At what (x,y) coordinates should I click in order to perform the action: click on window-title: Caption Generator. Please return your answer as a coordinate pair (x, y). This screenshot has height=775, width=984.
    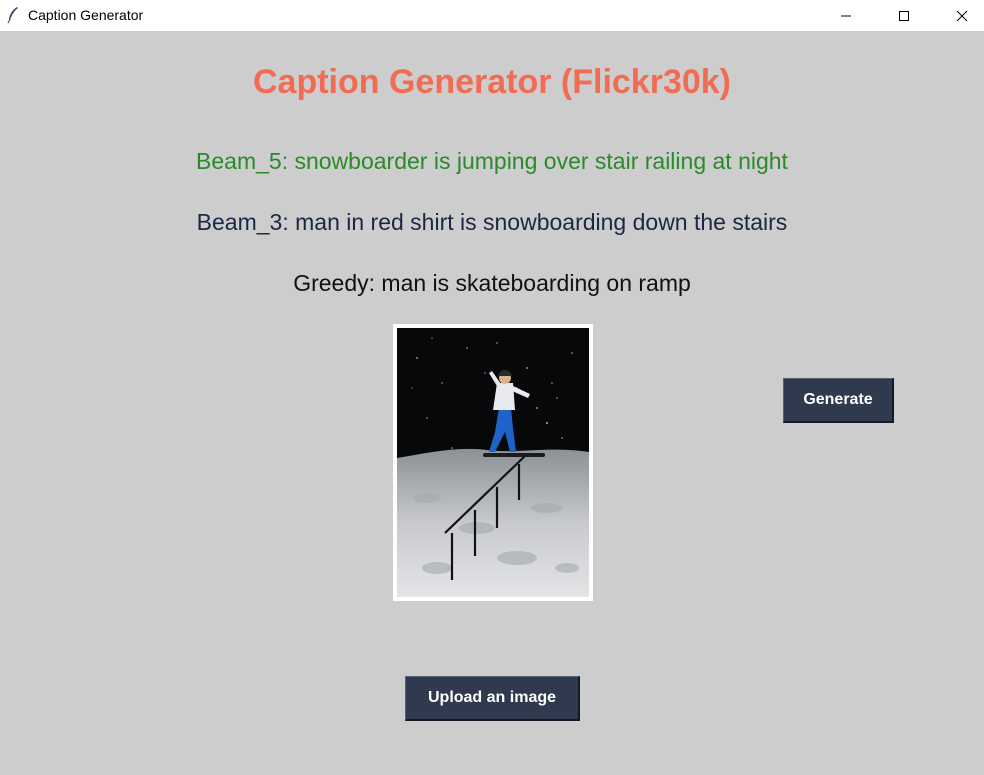
    Looking at the image, I should click on (86, 15).